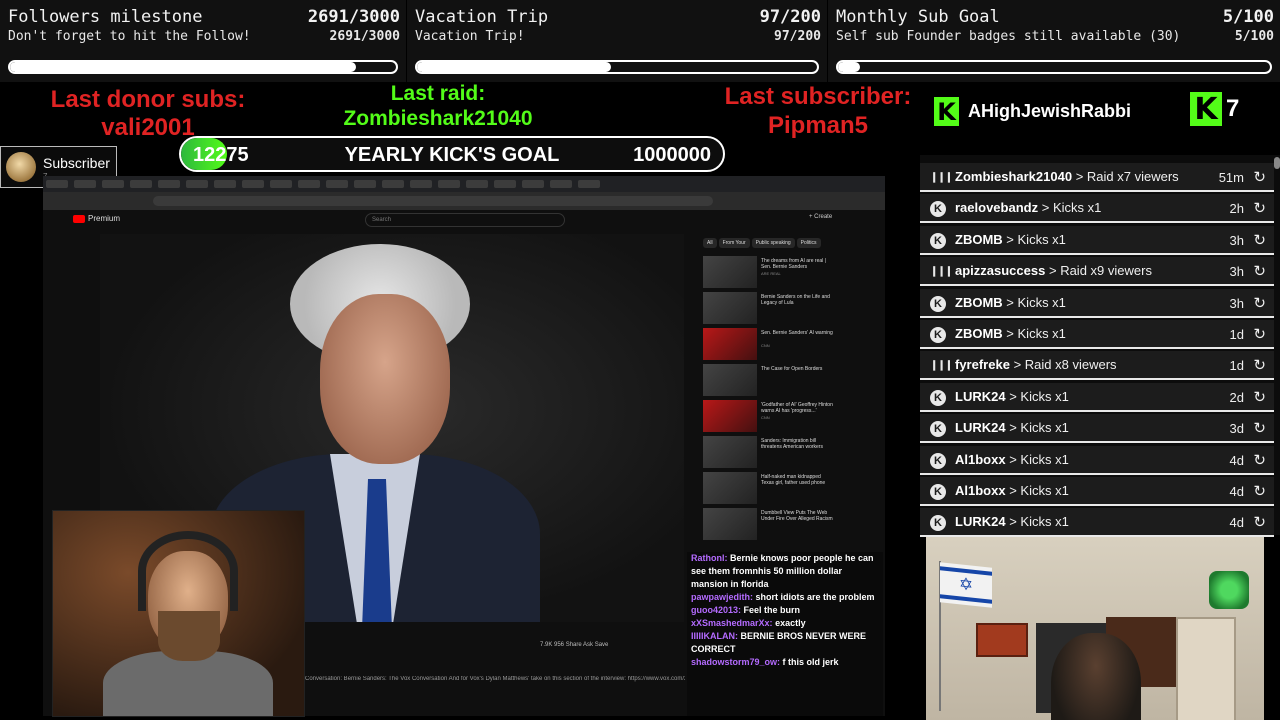 The image size is (1280, 720). What do you see at coordinates (148, 99) in the screenshot?
I see `last-donor-title: Last donor subs:` at bounding box center [148, 99].